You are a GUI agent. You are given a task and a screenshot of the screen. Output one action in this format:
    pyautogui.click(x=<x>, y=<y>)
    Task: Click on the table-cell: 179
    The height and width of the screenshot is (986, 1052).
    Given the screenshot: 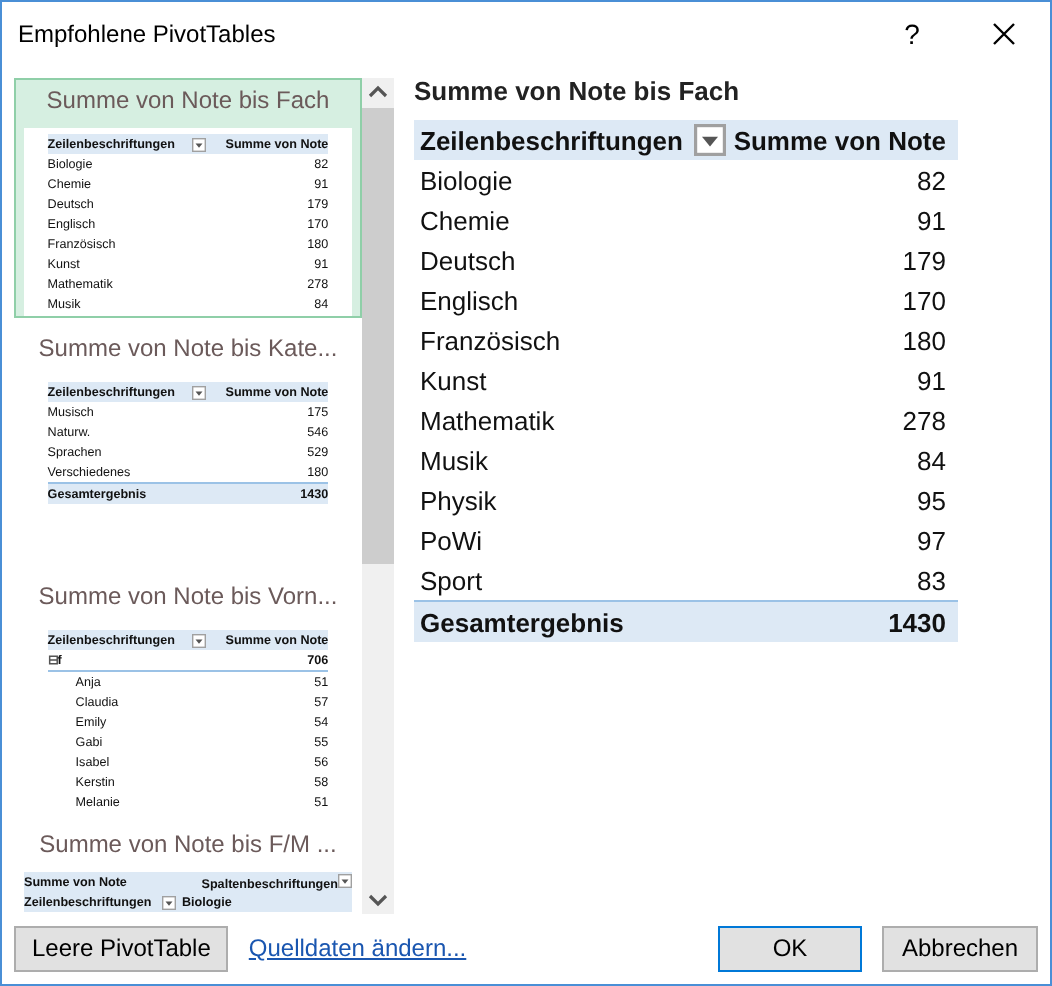 What is the action you would take?
    pyautogui.click(x=924, y=260)
    